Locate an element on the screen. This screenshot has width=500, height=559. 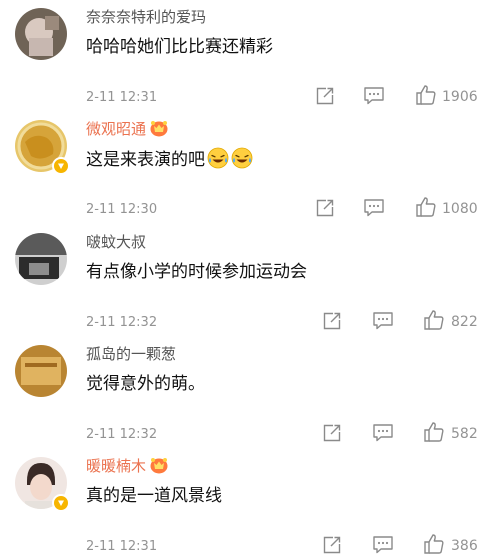
username: 奈奈奈特利的爱玛 is located at coordinates (146, 17).